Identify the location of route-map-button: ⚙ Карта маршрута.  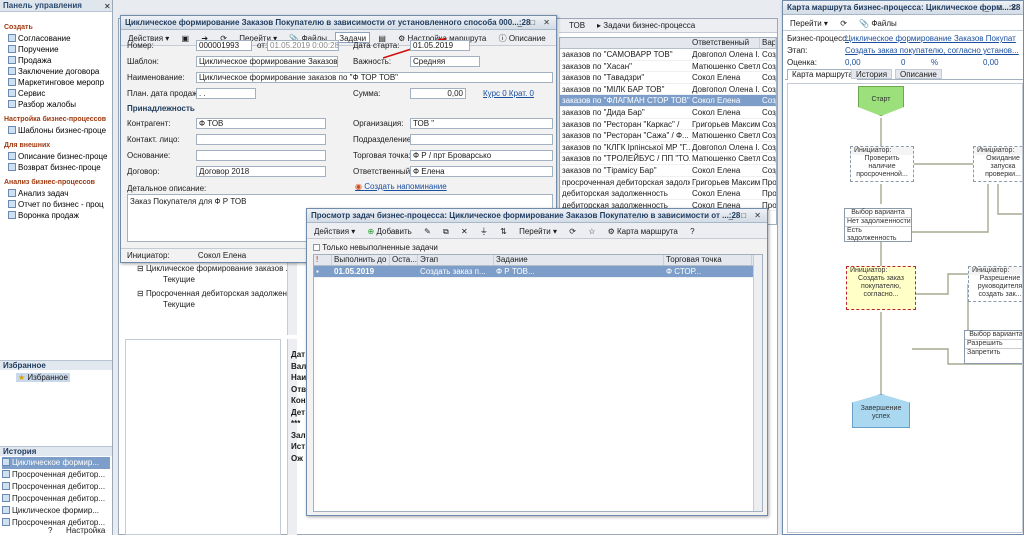
(643, 230).